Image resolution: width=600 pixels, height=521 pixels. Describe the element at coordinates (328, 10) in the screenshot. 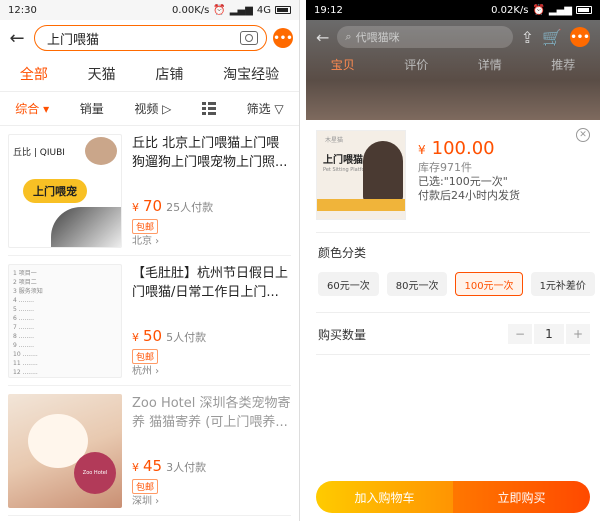

I see `status-time: 19:12` at that location.